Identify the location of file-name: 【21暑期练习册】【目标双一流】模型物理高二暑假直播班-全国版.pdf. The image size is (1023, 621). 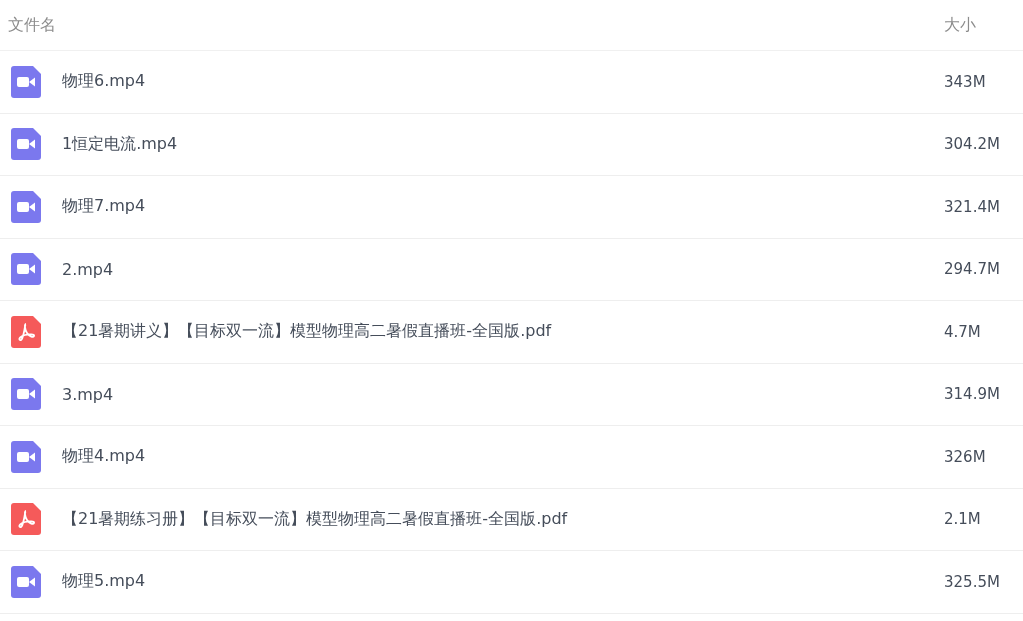
(503, 519).